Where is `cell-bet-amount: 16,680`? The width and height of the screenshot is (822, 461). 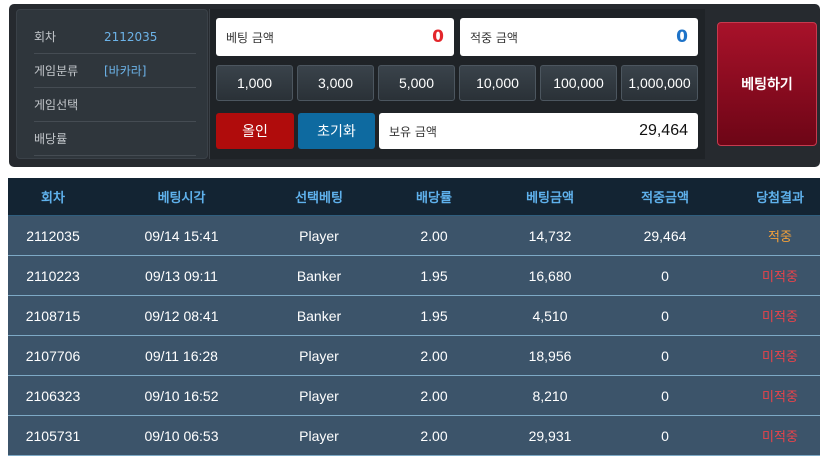 cell-bet-amount: 16,680 is located at coordinates (550, 275).